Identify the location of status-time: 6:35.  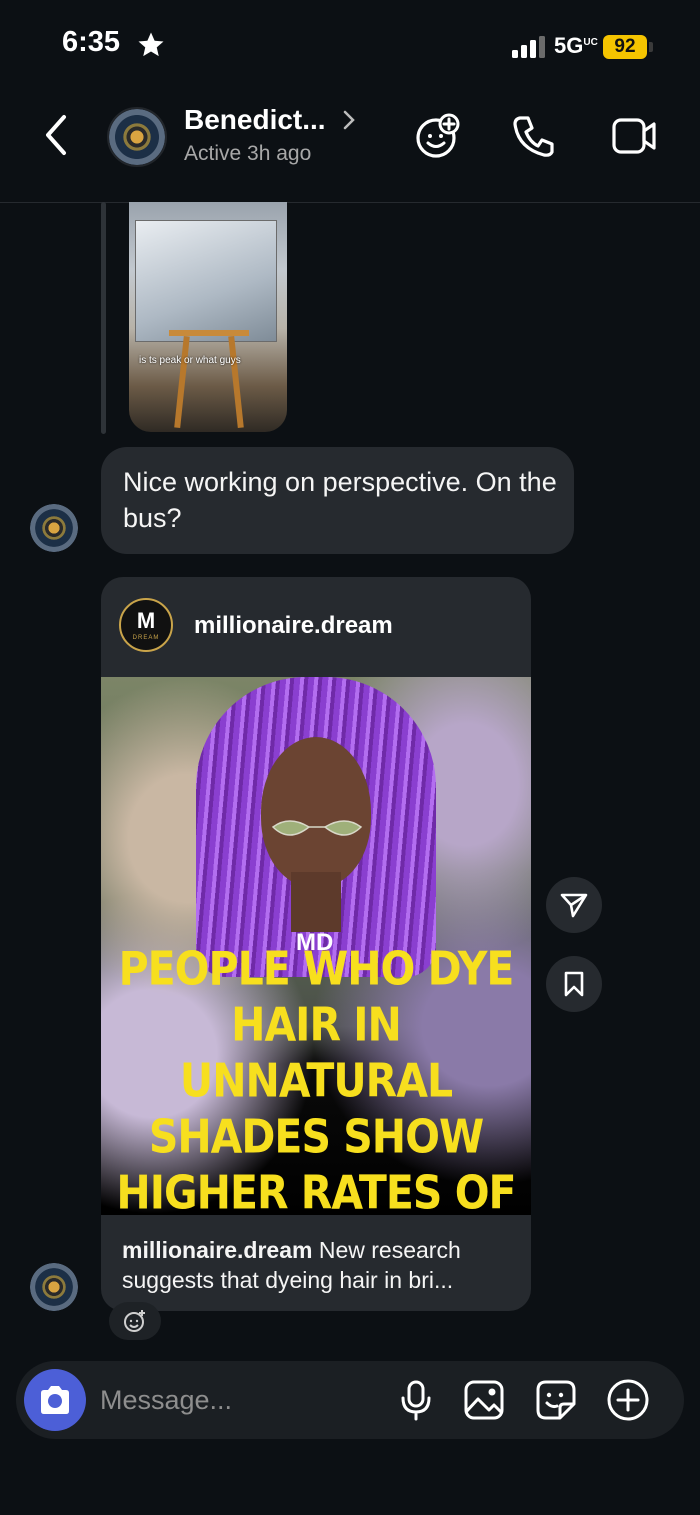
(91, 42).